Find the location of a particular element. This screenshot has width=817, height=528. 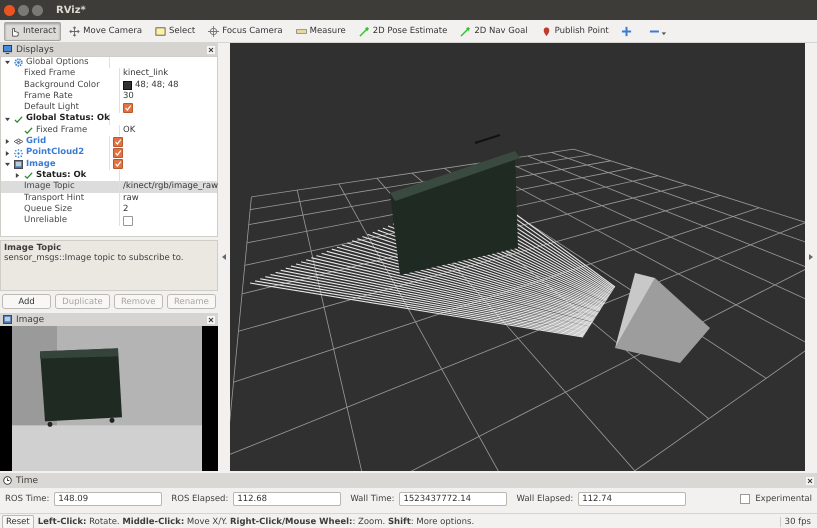

tree-row: Fixed Frame kinect_link is located at coordinates (109, 74).